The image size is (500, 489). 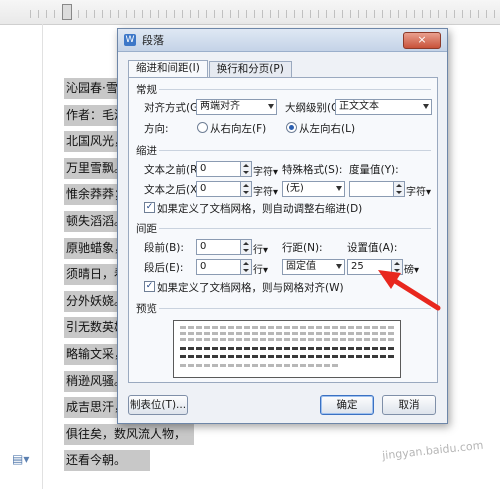 What do you see at coordinates (168, 68) in the screenshot?
I see `tab-indent-spacing: 缩进和间距(I)` at bounding box center [168, 68].